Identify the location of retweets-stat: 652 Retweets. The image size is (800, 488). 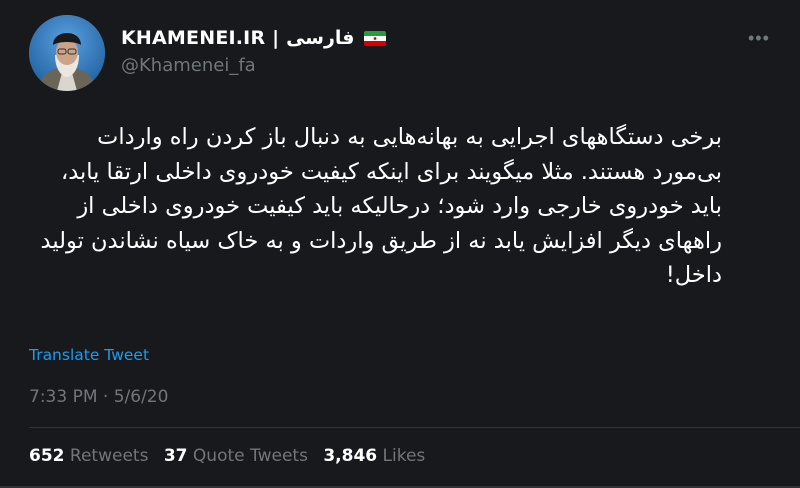
(91, 456).